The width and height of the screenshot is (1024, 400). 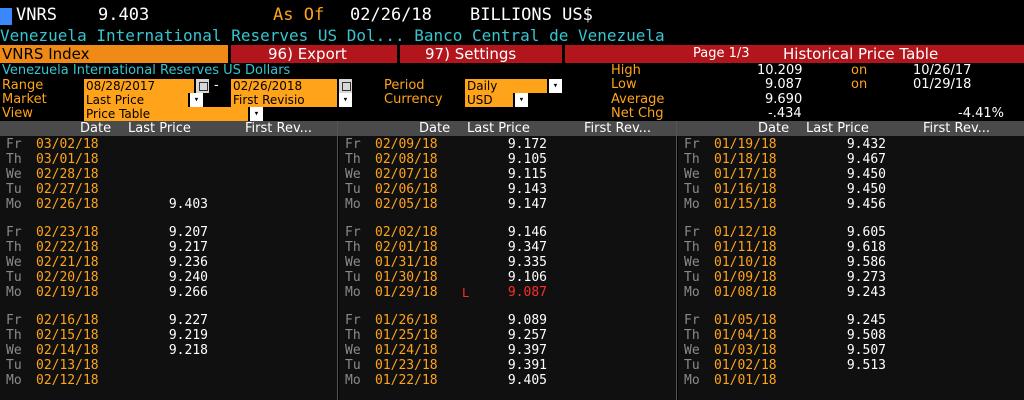 What do you see at coordinates (406, 380) in the screenshot?
I see `row-date: 01/22/18` at bounding box center [406, 380].